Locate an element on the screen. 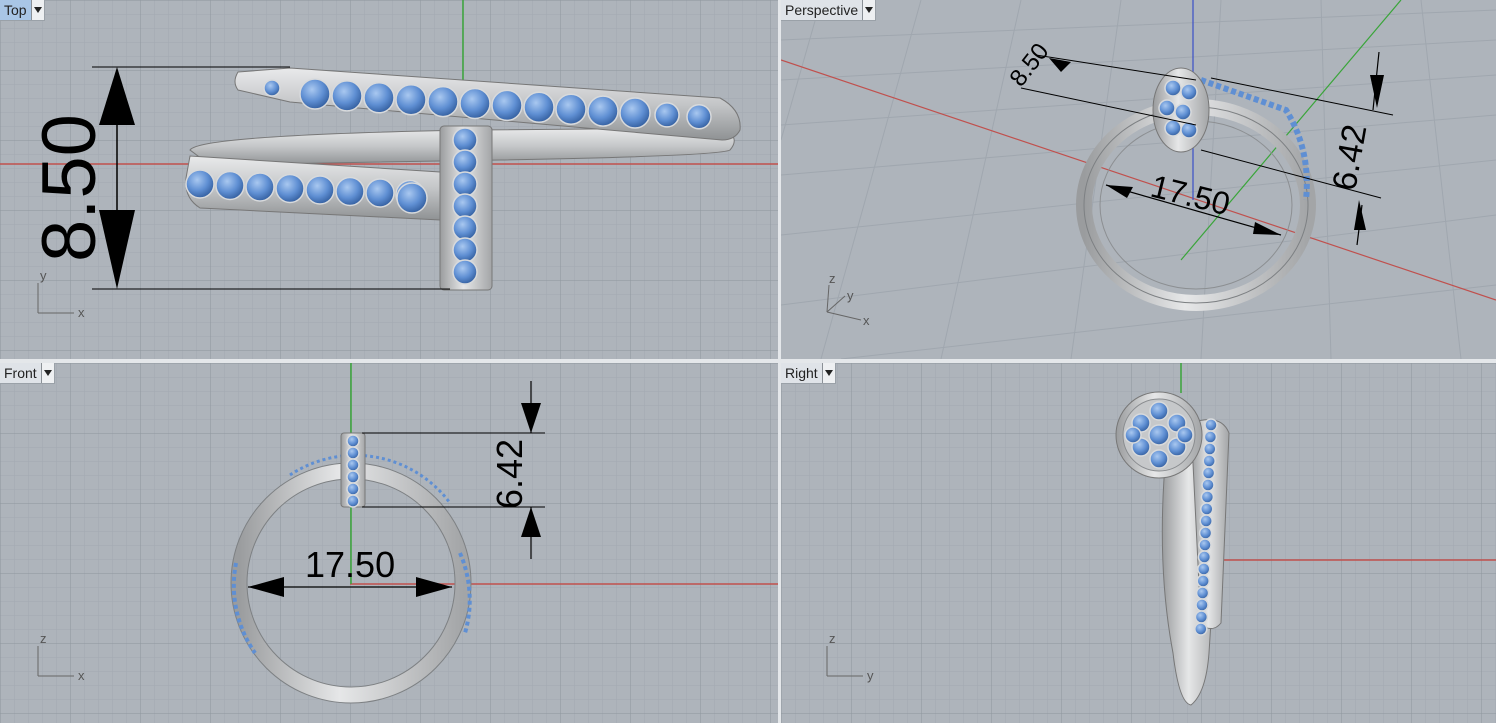 The image size is (1496, 723). viewport-title-right: Right is located at coordinates (801, 373).